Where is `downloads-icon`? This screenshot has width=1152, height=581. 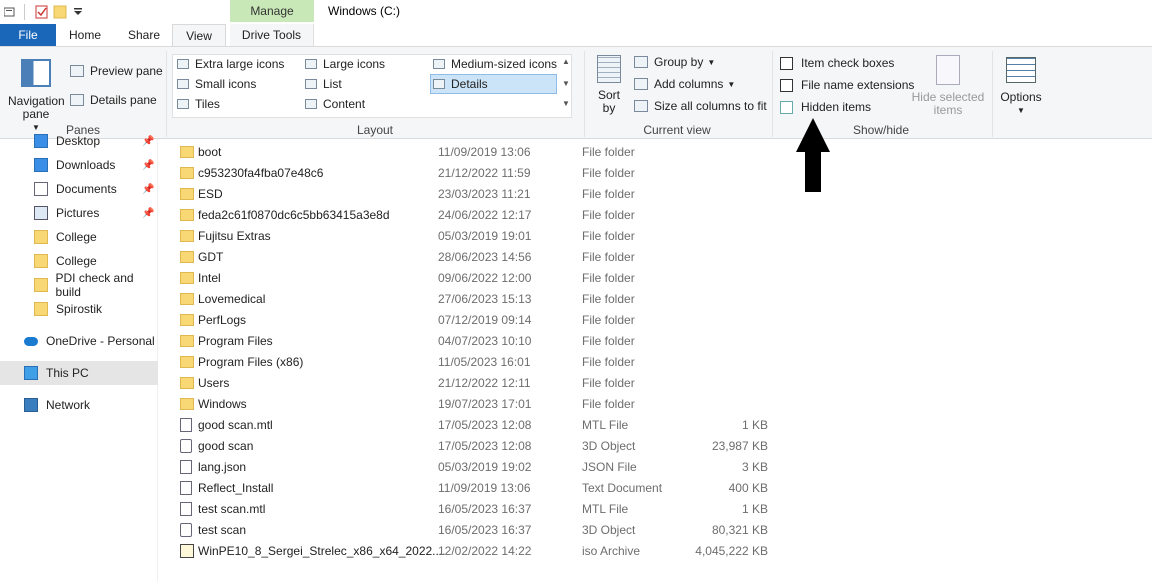
downloads-icon is located at coordinates (41, 165).